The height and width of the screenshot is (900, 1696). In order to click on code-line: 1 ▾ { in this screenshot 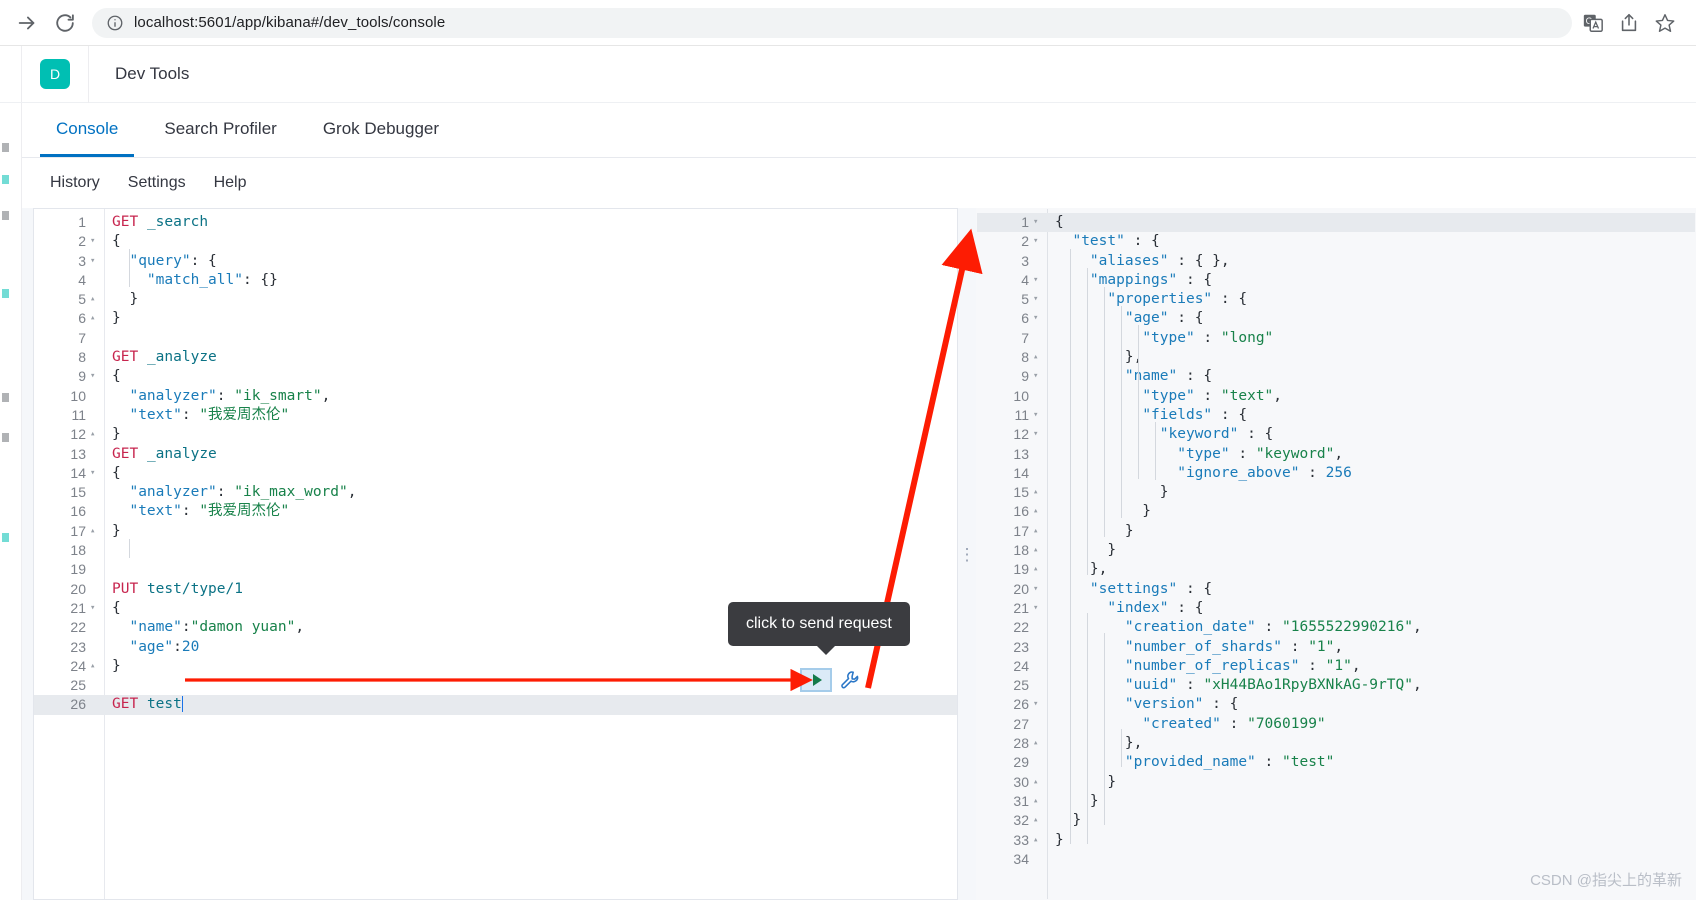, I will do `click(1336, 223)`.